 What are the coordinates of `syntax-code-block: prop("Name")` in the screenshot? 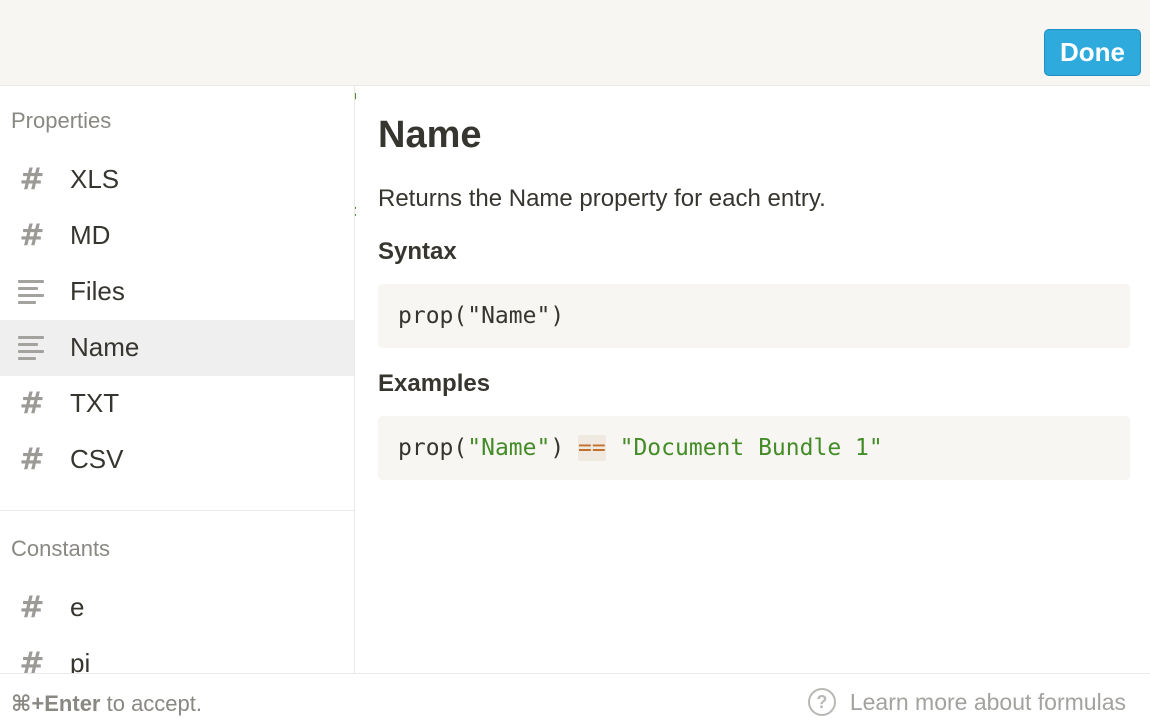 It's located at (754, 316).